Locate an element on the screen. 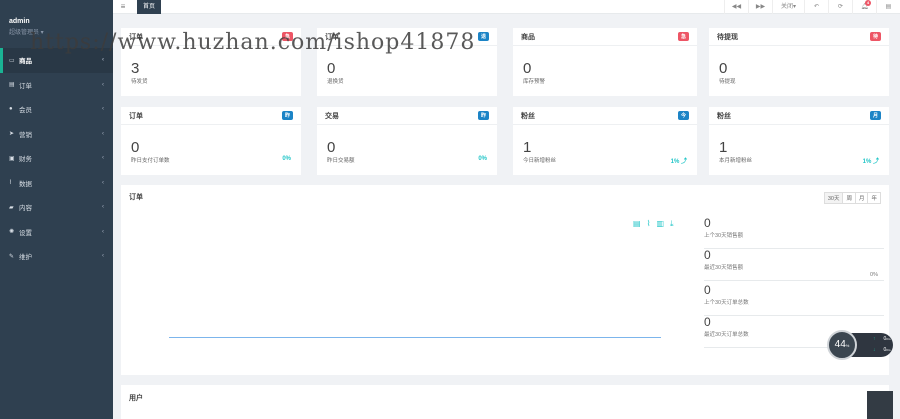 The image size is (900, 419). order-stat: 0 最近30天销售额 0% is located at coordinates (794, 264).